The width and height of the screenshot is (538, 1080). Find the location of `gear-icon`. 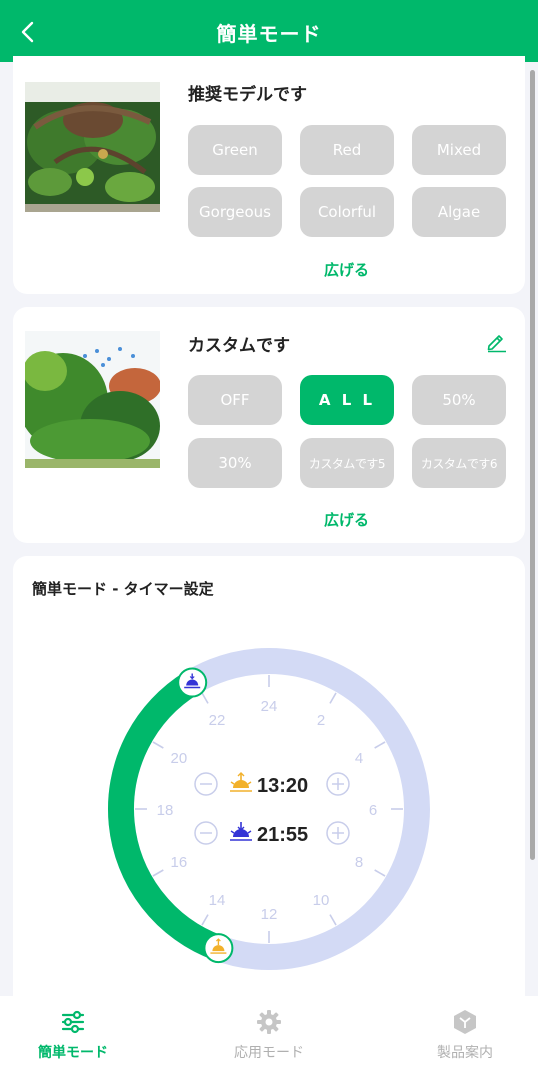

gear-icon is located at coordinates (269, 1022).